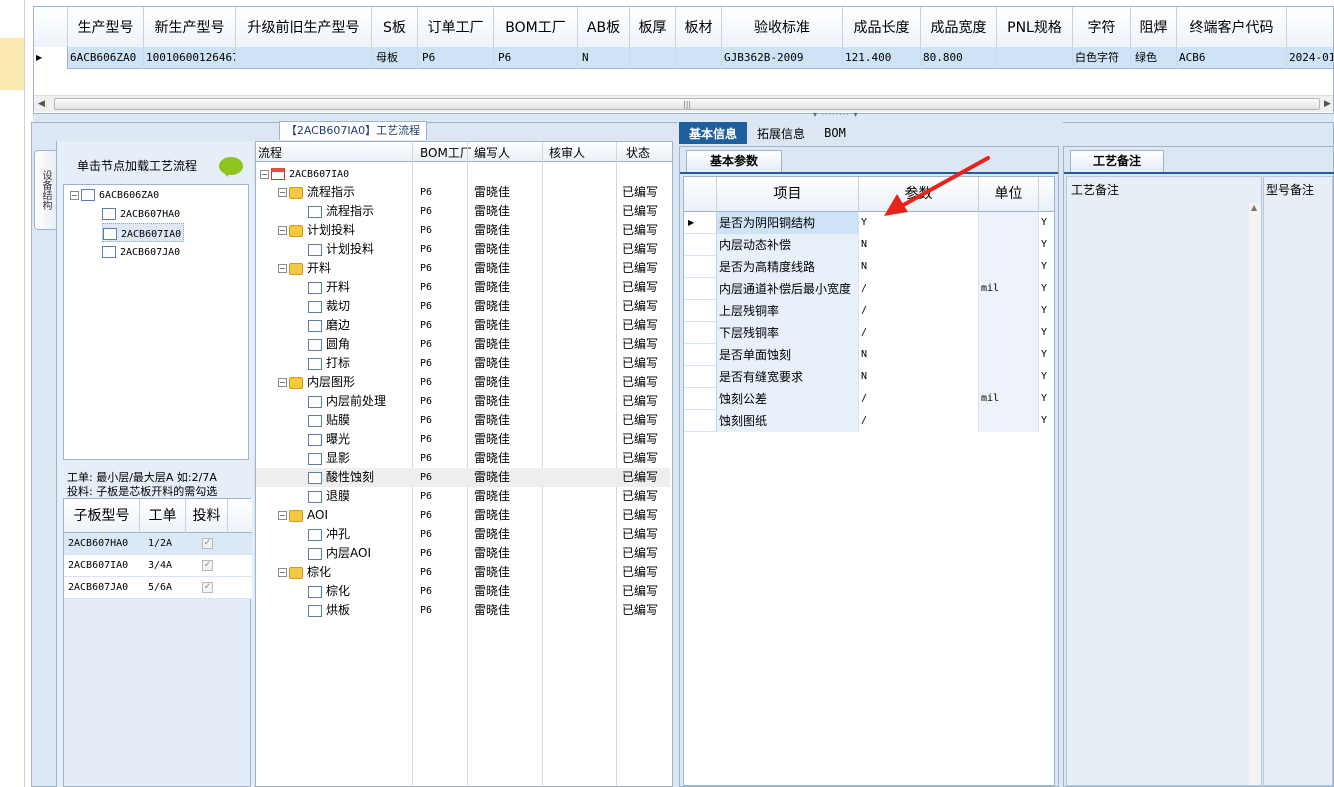 This screenshot has width=1334, height=787. What do you see at coordinates (463, 458) in the screenshot?
I see `flow-row: 显影 P6 雷晓佳 已编写` at bounding box center [463, 458].